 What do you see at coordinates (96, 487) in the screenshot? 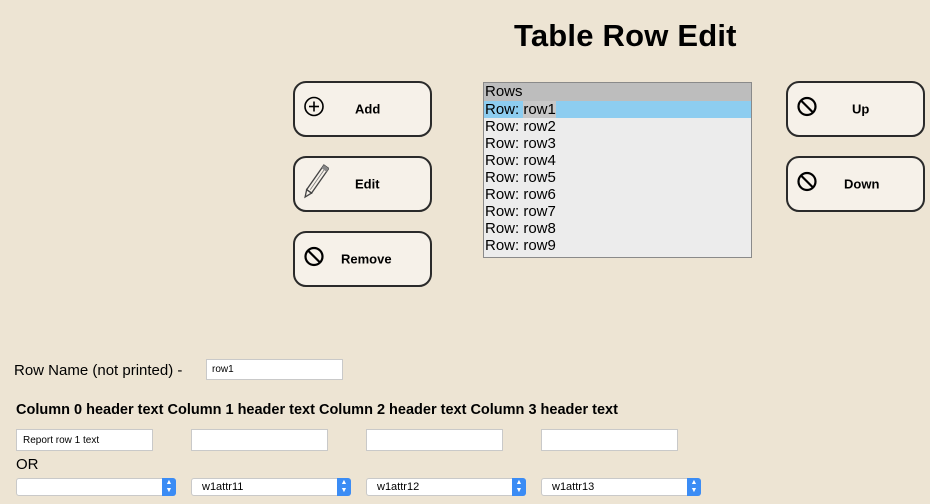
I see `column-0-select: ▲ ▼` at bounding box center [96, 487].